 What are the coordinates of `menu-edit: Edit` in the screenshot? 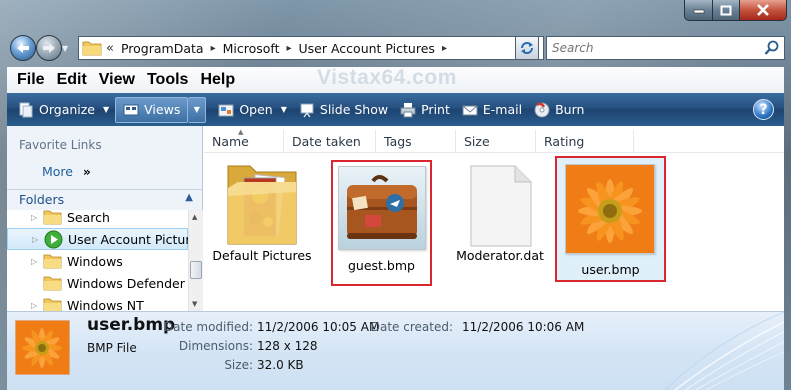 It's located at (72, 80).